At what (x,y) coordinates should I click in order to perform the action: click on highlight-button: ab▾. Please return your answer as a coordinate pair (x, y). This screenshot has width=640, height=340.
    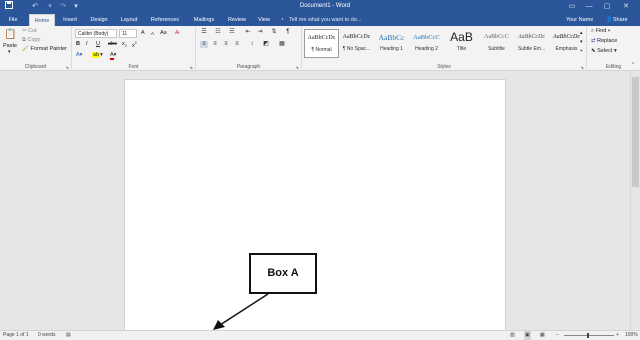
    Looking at the image, I should click on (97, 55).